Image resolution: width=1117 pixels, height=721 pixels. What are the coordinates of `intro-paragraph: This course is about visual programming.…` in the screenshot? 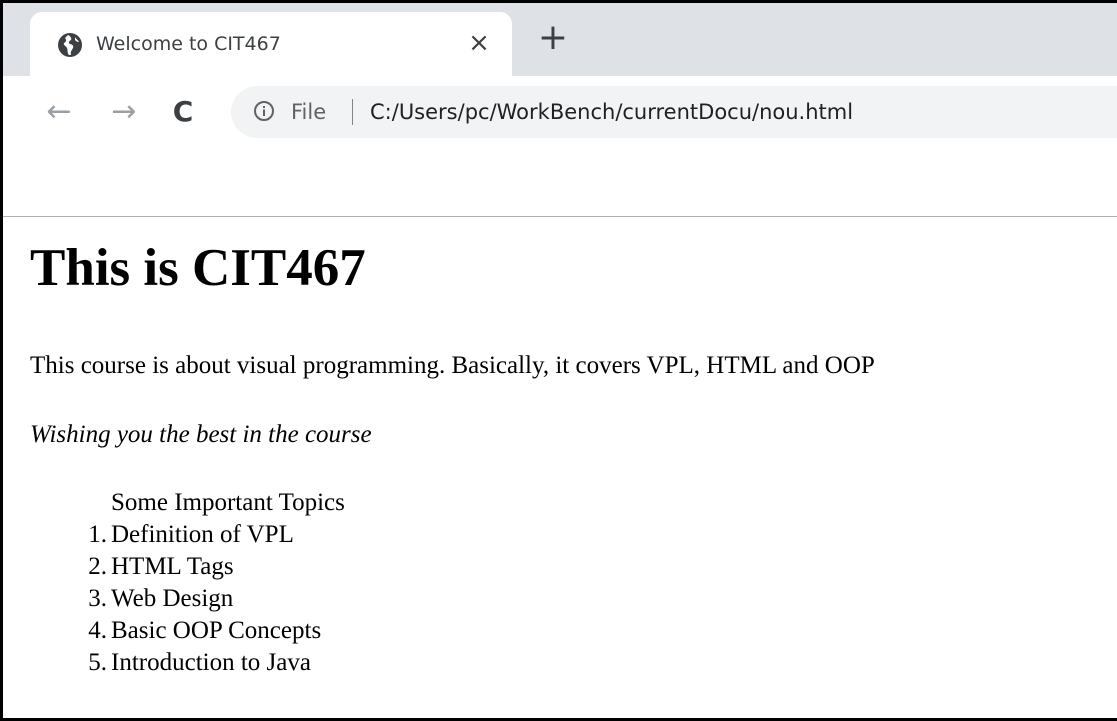 It's located at (452, 365).